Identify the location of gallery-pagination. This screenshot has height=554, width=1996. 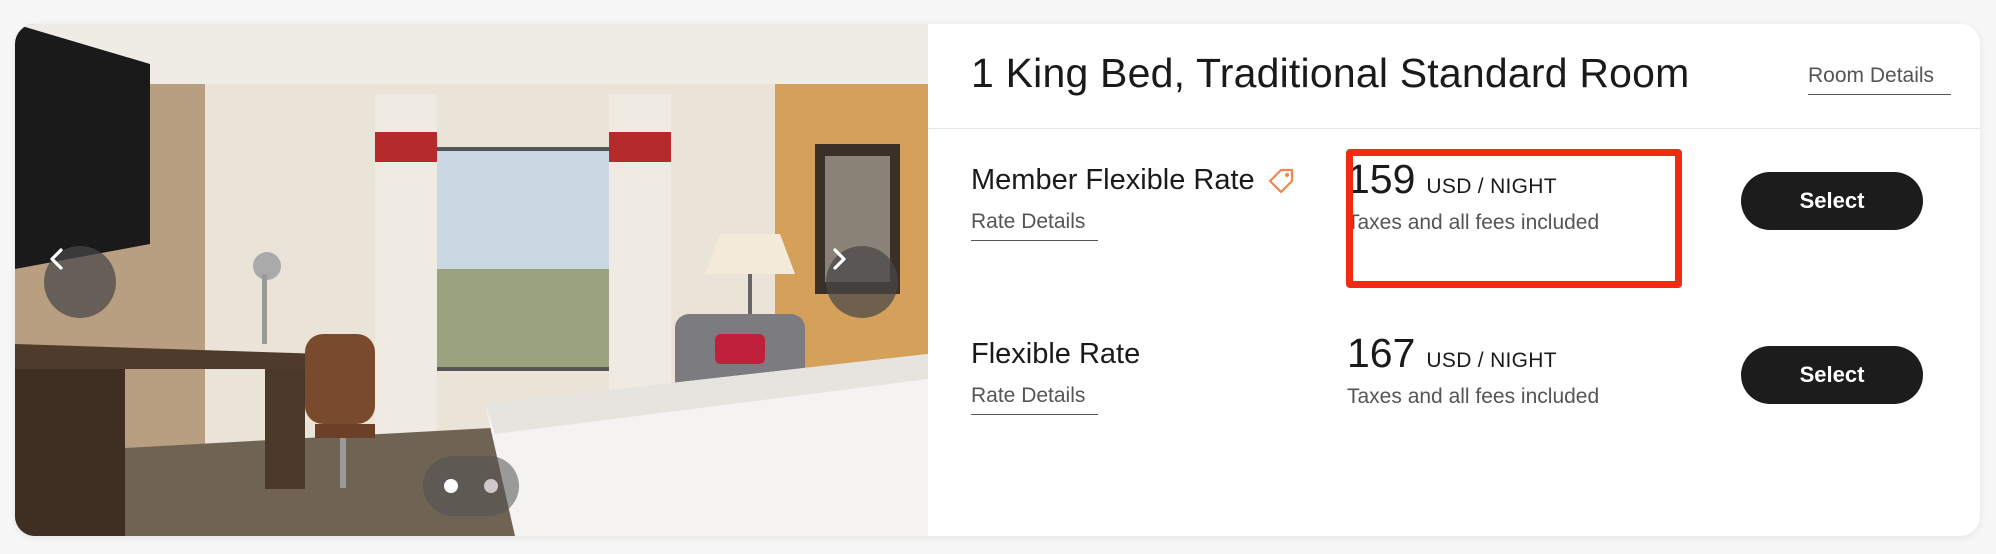
(471, 486).